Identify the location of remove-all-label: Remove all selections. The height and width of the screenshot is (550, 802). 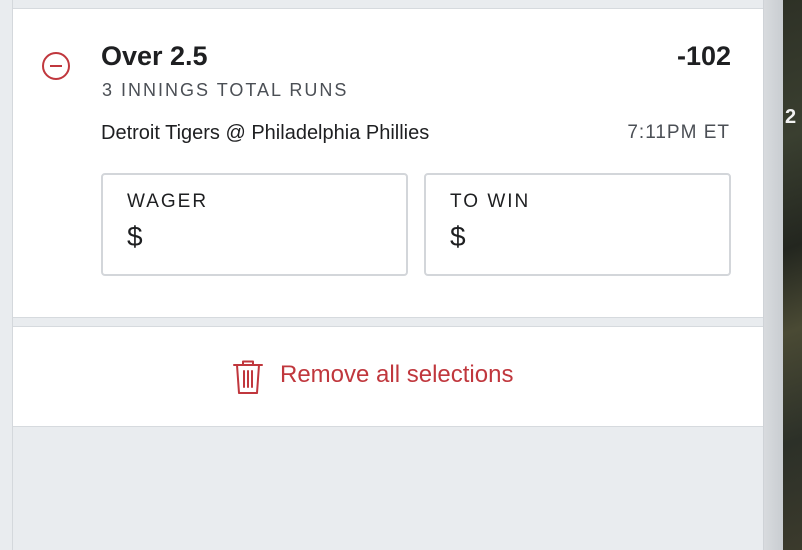
(397, 374).